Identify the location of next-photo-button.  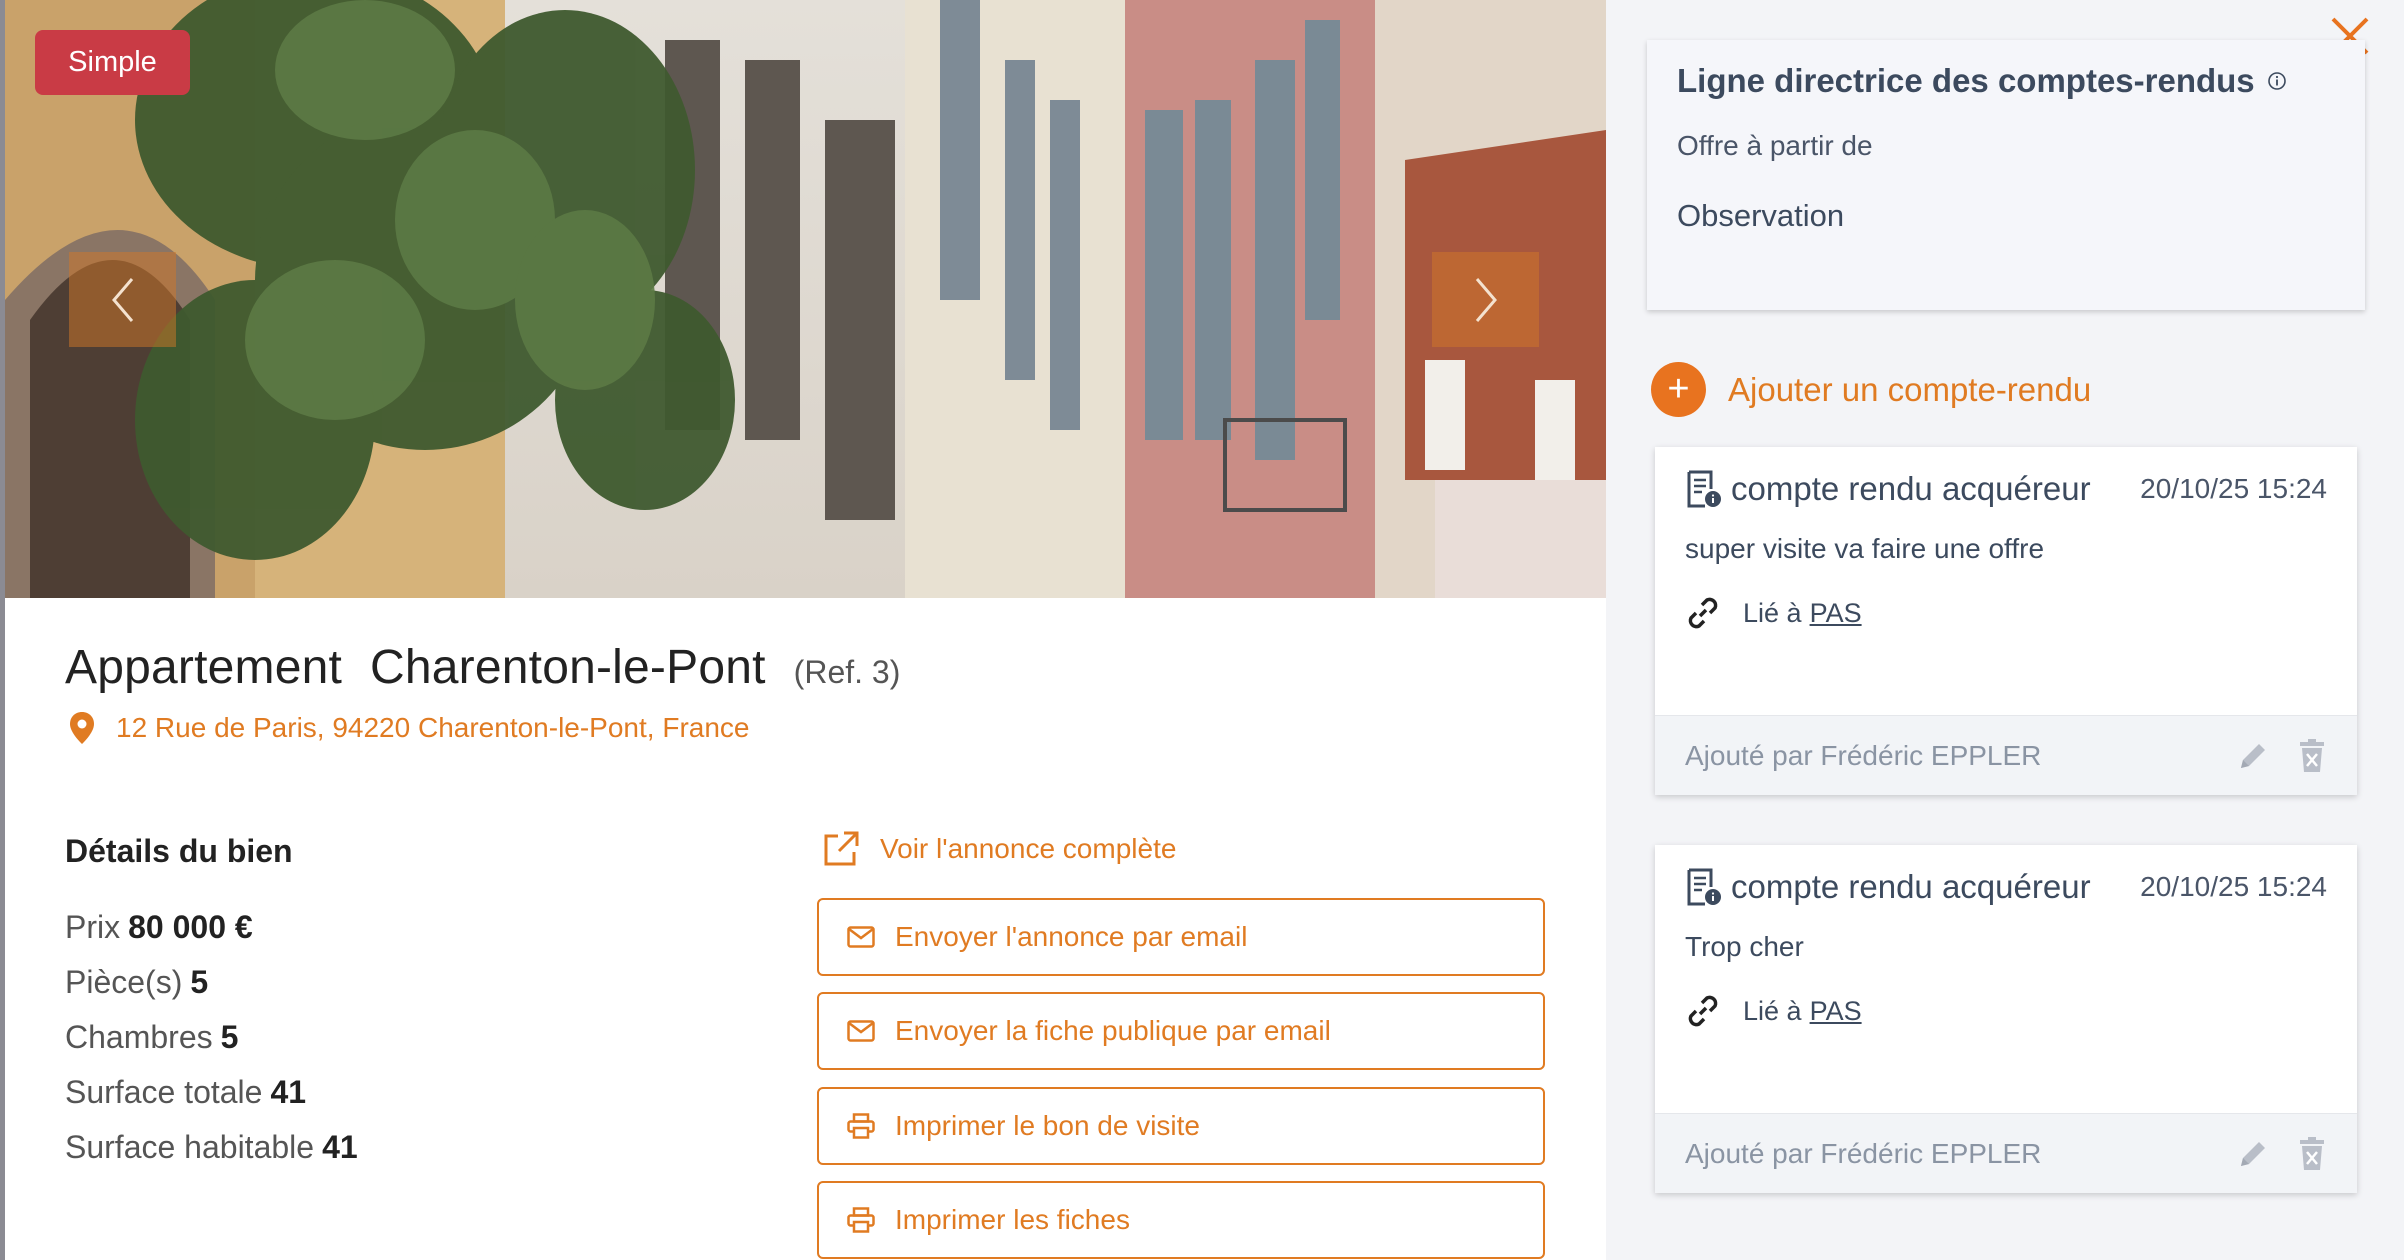
(1485, 299).